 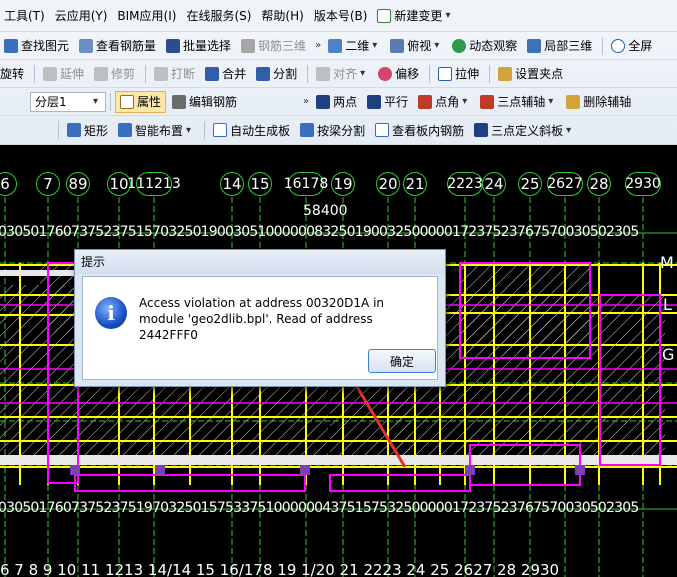 What do you see at coordinates (307, 130) in the screenshot?
I see `split-beam-icon` at bounding box center [307, 130].